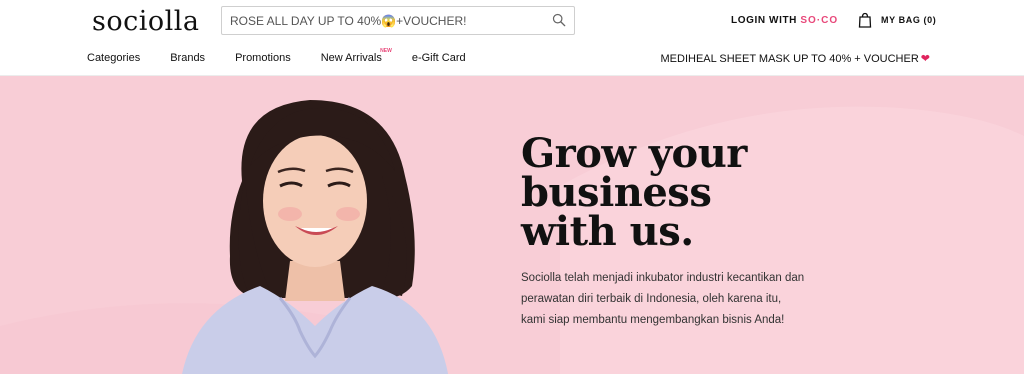 This screenshot has height=374, width=1024. Describe the element at coordinates (146, 21) in the screenshot. I see `sociolla-logo: sociolla` at that location.